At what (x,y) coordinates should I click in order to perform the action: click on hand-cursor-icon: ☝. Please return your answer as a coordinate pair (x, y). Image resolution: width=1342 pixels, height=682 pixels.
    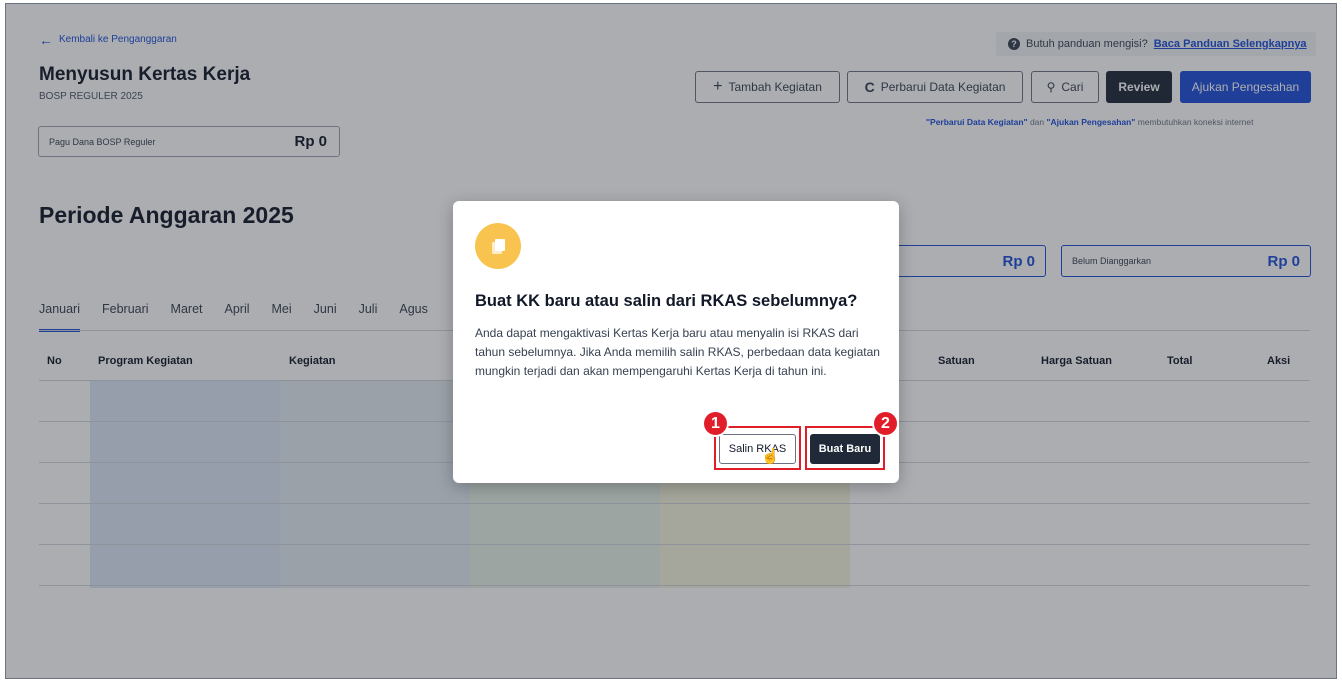
    Looking at the image, I should click on (770, 456).